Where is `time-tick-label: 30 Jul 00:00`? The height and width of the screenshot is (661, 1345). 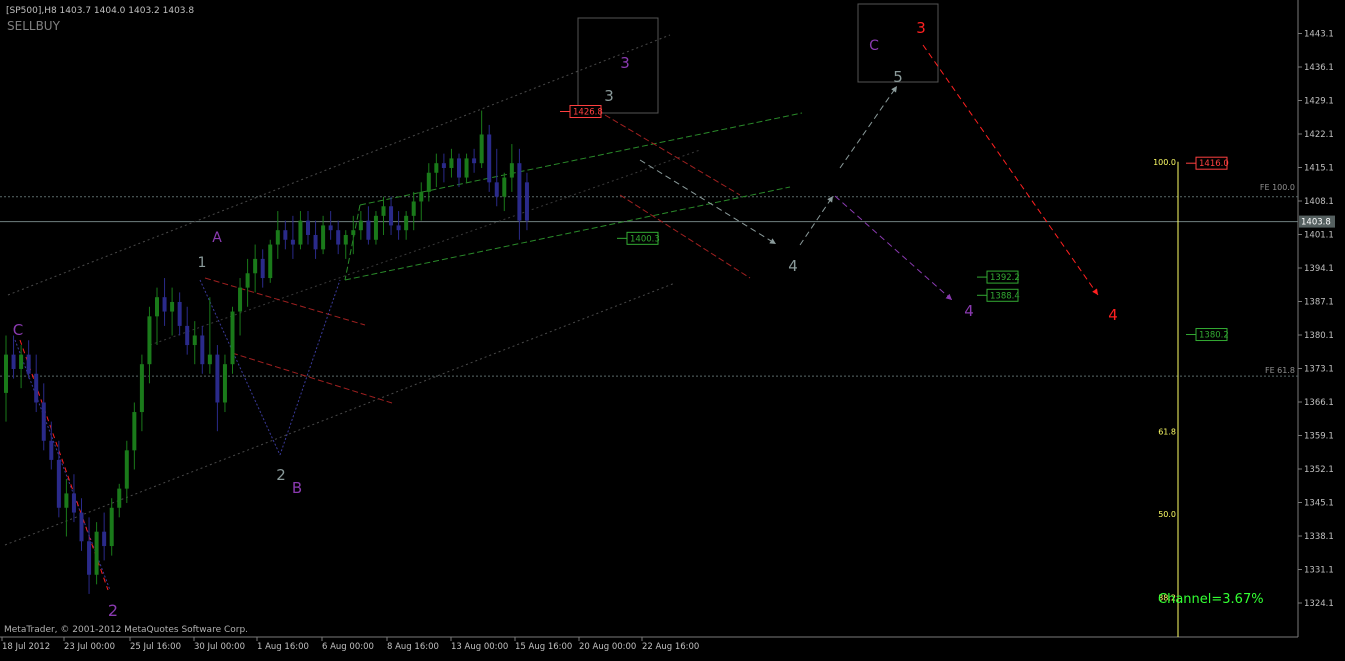 time-tick-label: 30 Jul 00:00 is located at coordinates (219, 647).